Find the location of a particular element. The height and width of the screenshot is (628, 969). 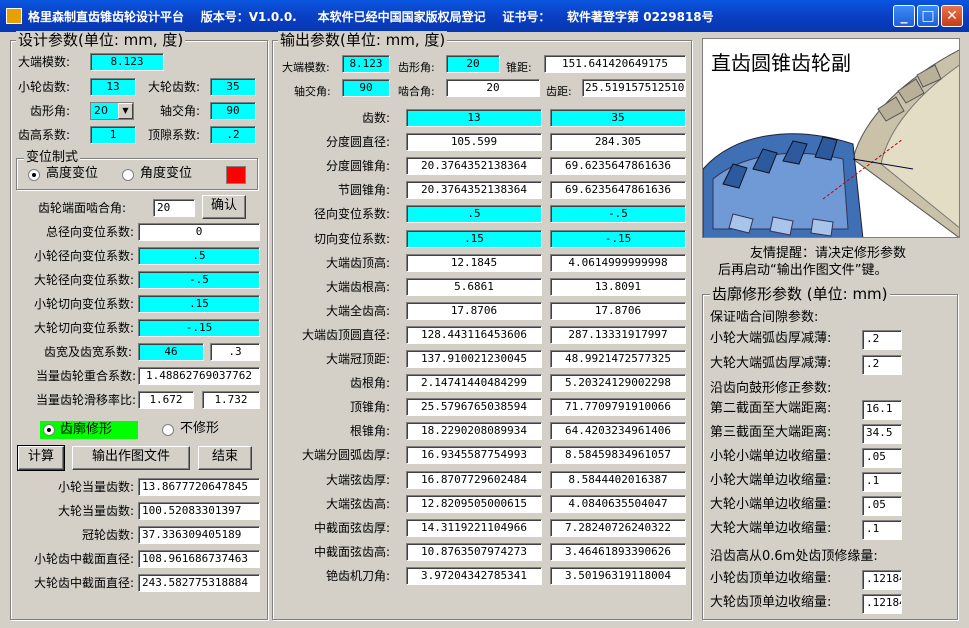

module-input: 8.123 is located at coordinates (127, 62).